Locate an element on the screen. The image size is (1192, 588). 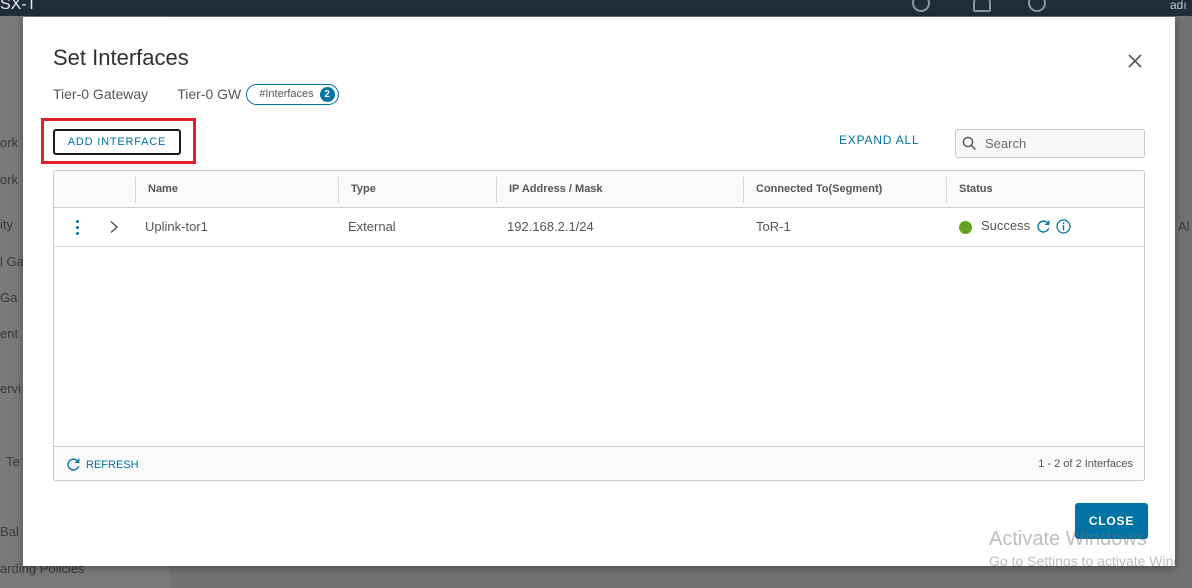
row-segment: ToR-1 is located at coordinates (773, 226).